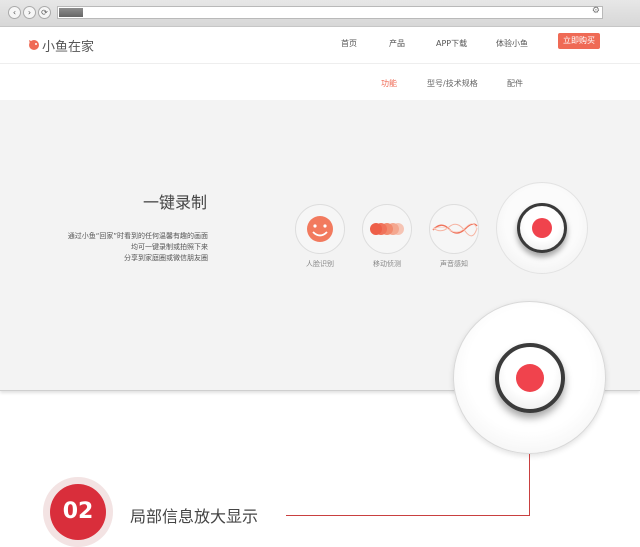  I want to click on record-dot-icon, so click(530, 378).